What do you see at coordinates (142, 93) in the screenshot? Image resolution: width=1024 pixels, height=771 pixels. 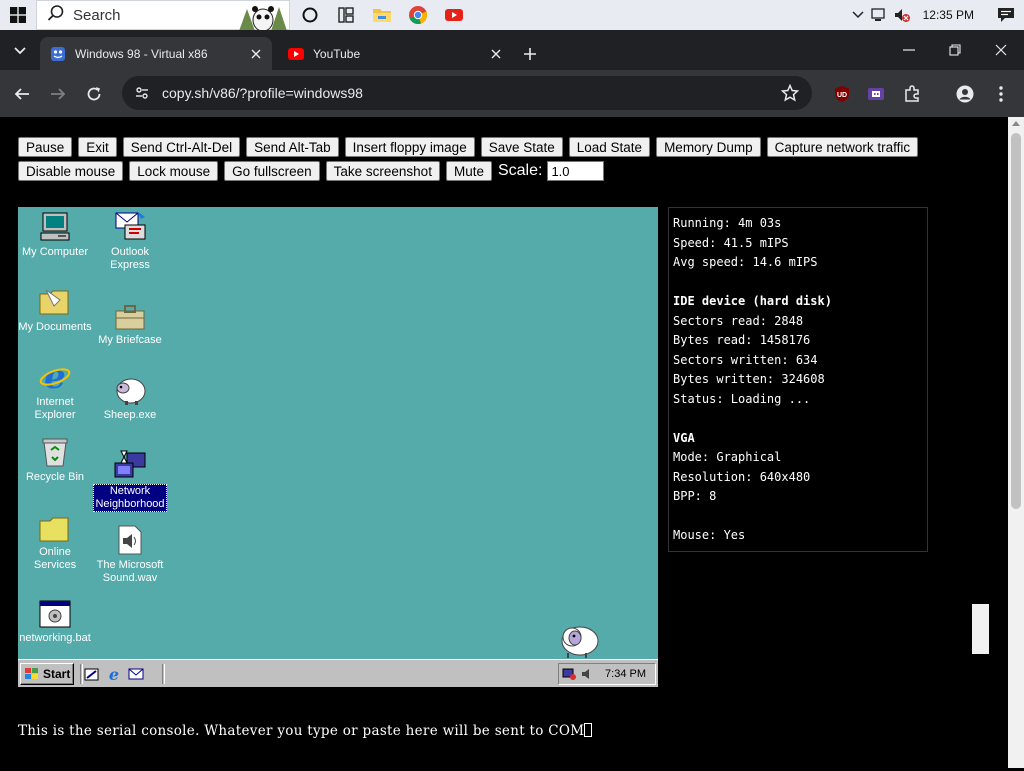 I see `site-info-icon` at bounding box center [142, 93].